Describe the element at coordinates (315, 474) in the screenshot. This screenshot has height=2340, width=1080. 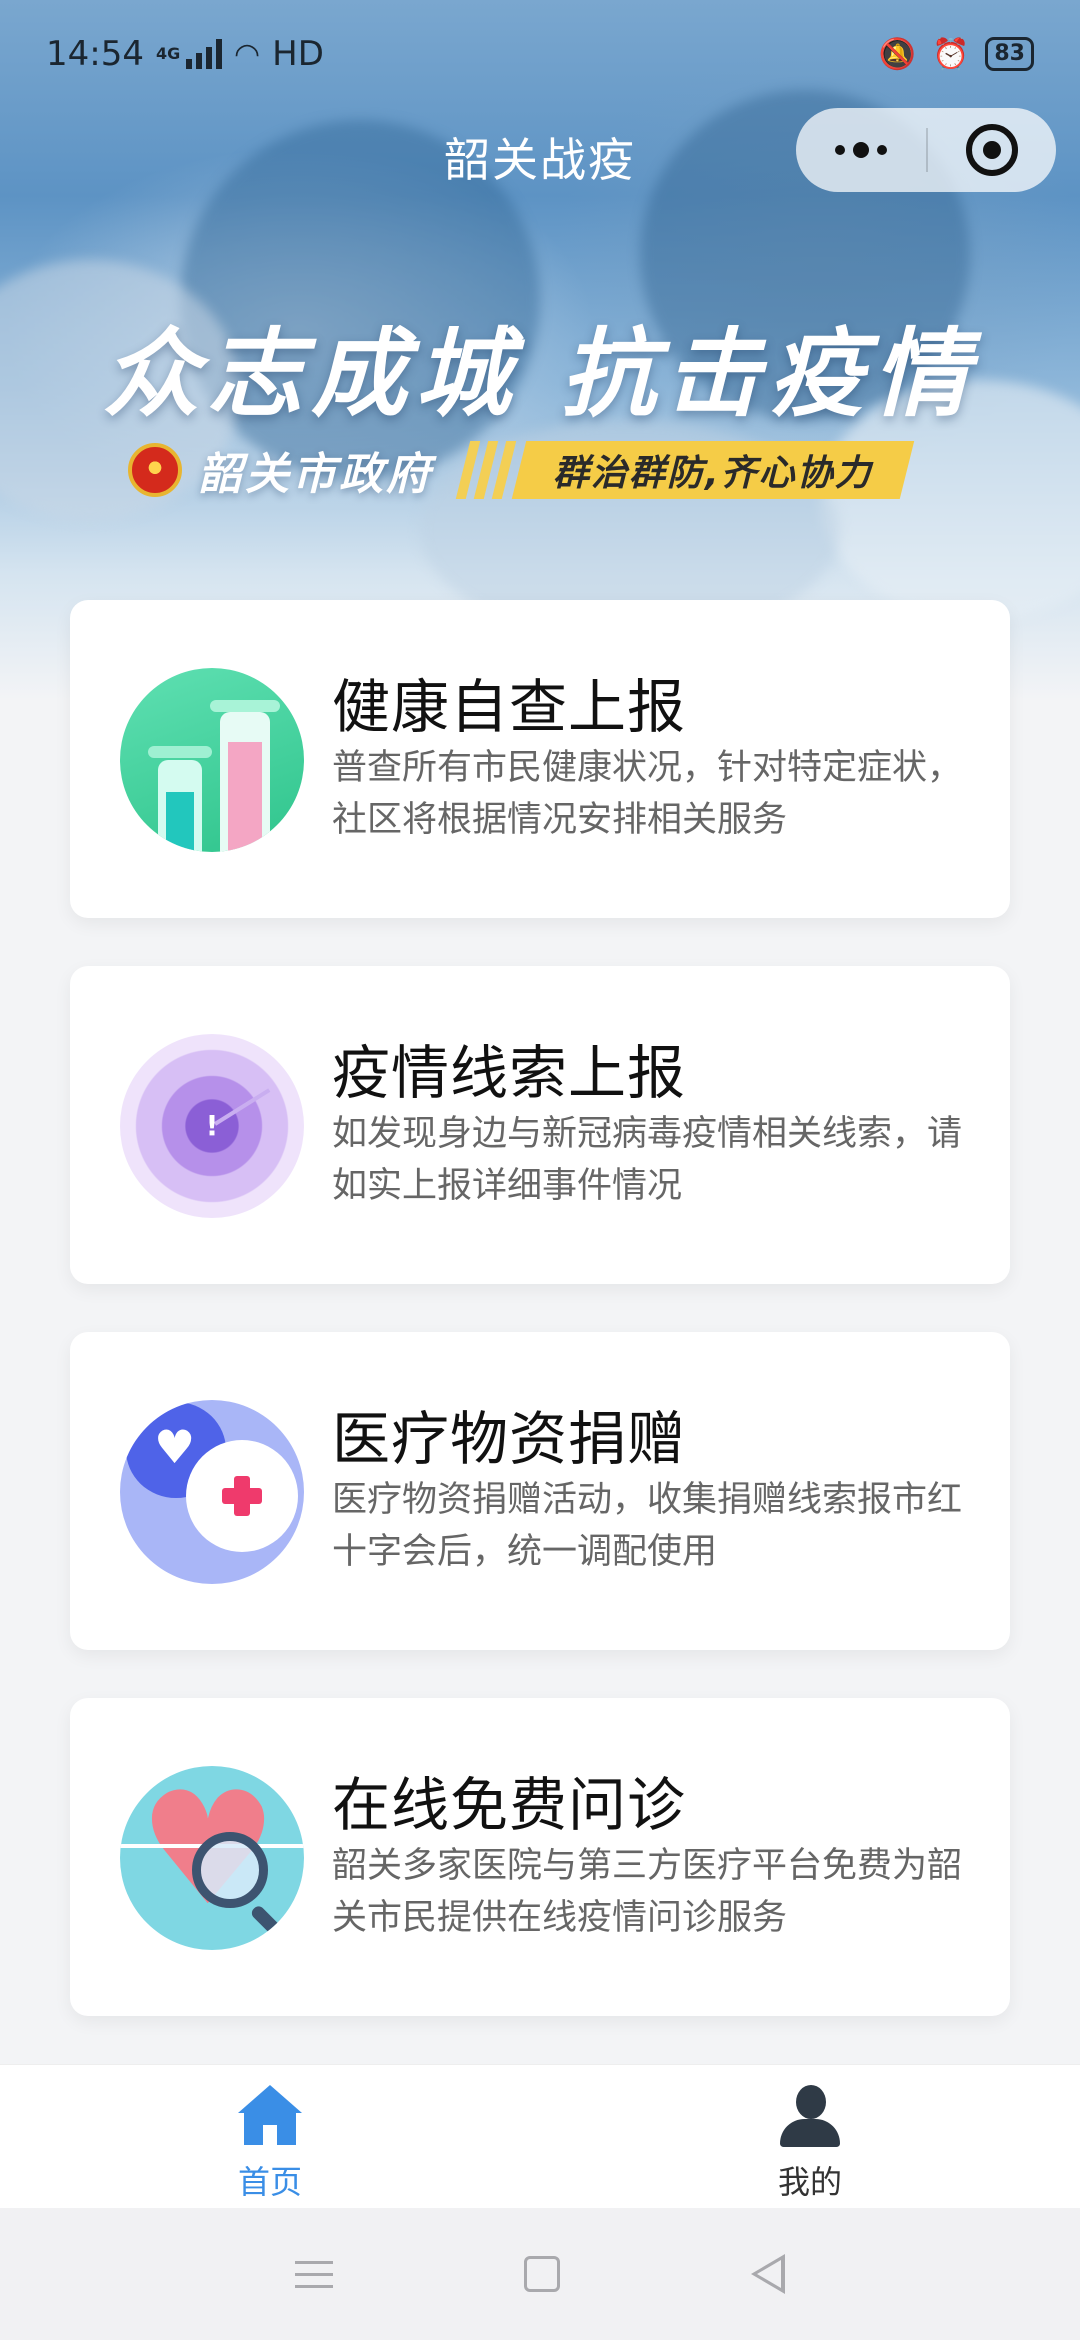
I see `government-name: 韶关市政府` at that location.